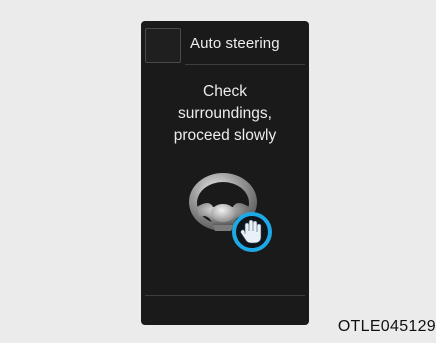 This screenshot has width=436, height=343. I want to click on footer-divider, so click(225, 295).